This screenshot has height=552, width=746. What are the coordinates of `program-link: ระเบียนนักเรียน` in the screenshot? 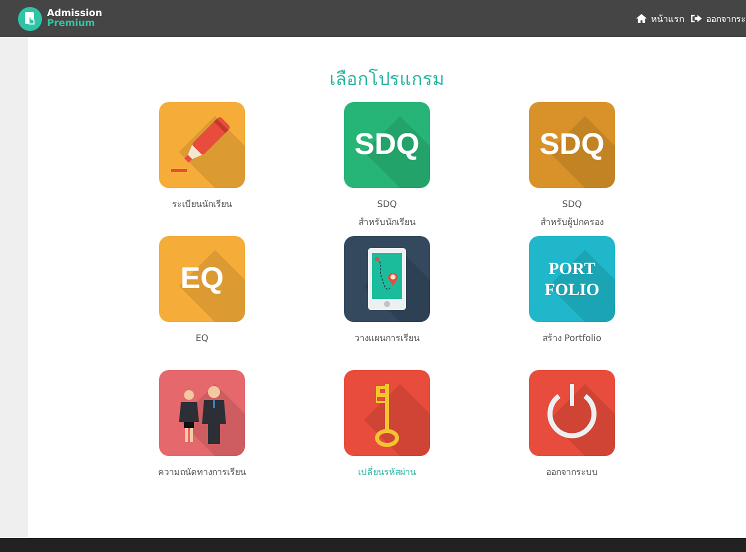 It's located at (202, 205).